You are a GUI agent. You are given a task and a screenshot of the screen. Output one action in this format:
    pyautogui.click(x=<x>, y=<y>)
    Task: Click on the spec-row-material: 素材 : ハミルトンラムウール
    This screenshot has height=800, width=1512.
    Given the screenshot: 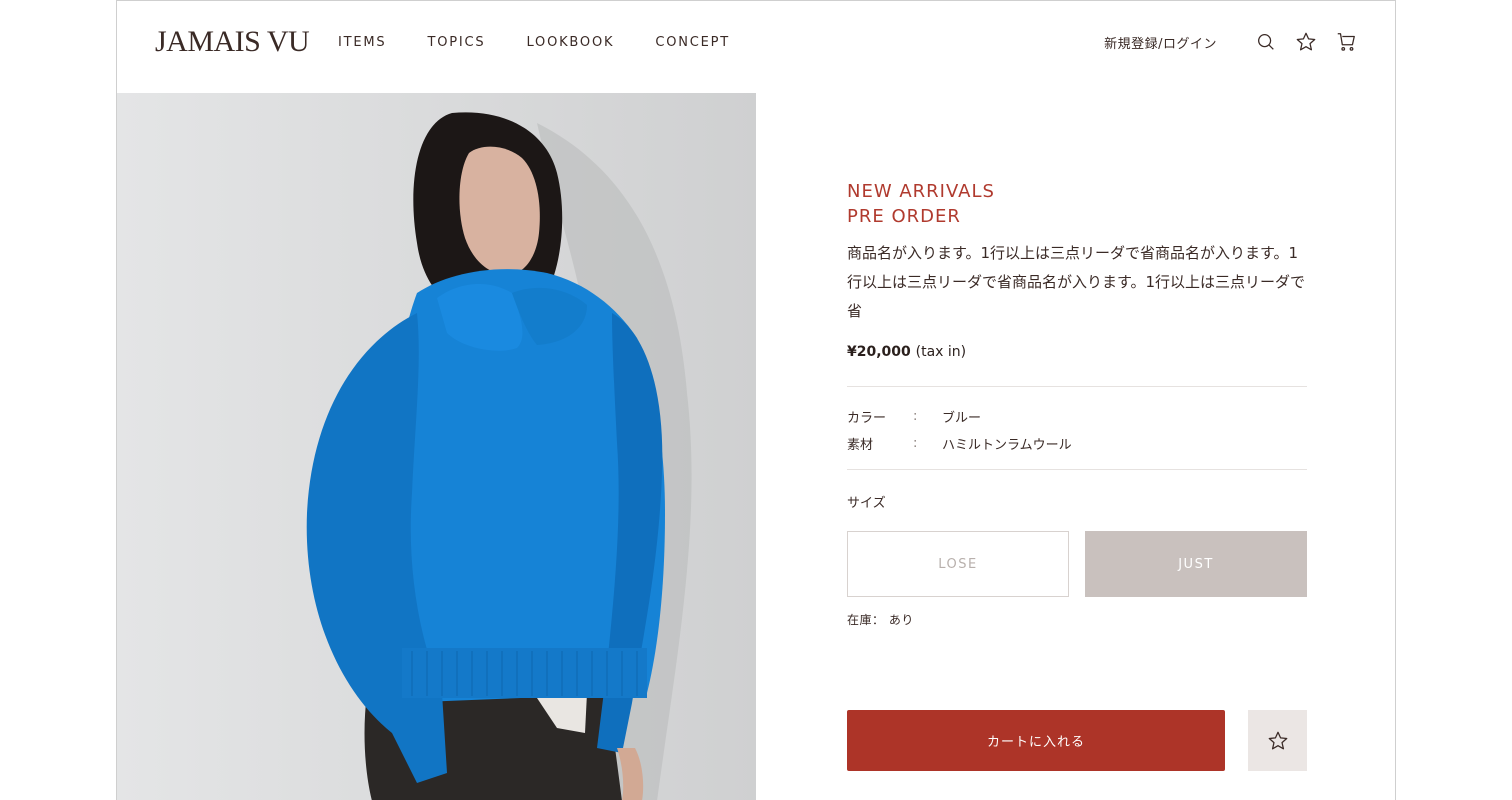 What is the action you would take?
    pyautogui.click(x=1077, y=443)
    